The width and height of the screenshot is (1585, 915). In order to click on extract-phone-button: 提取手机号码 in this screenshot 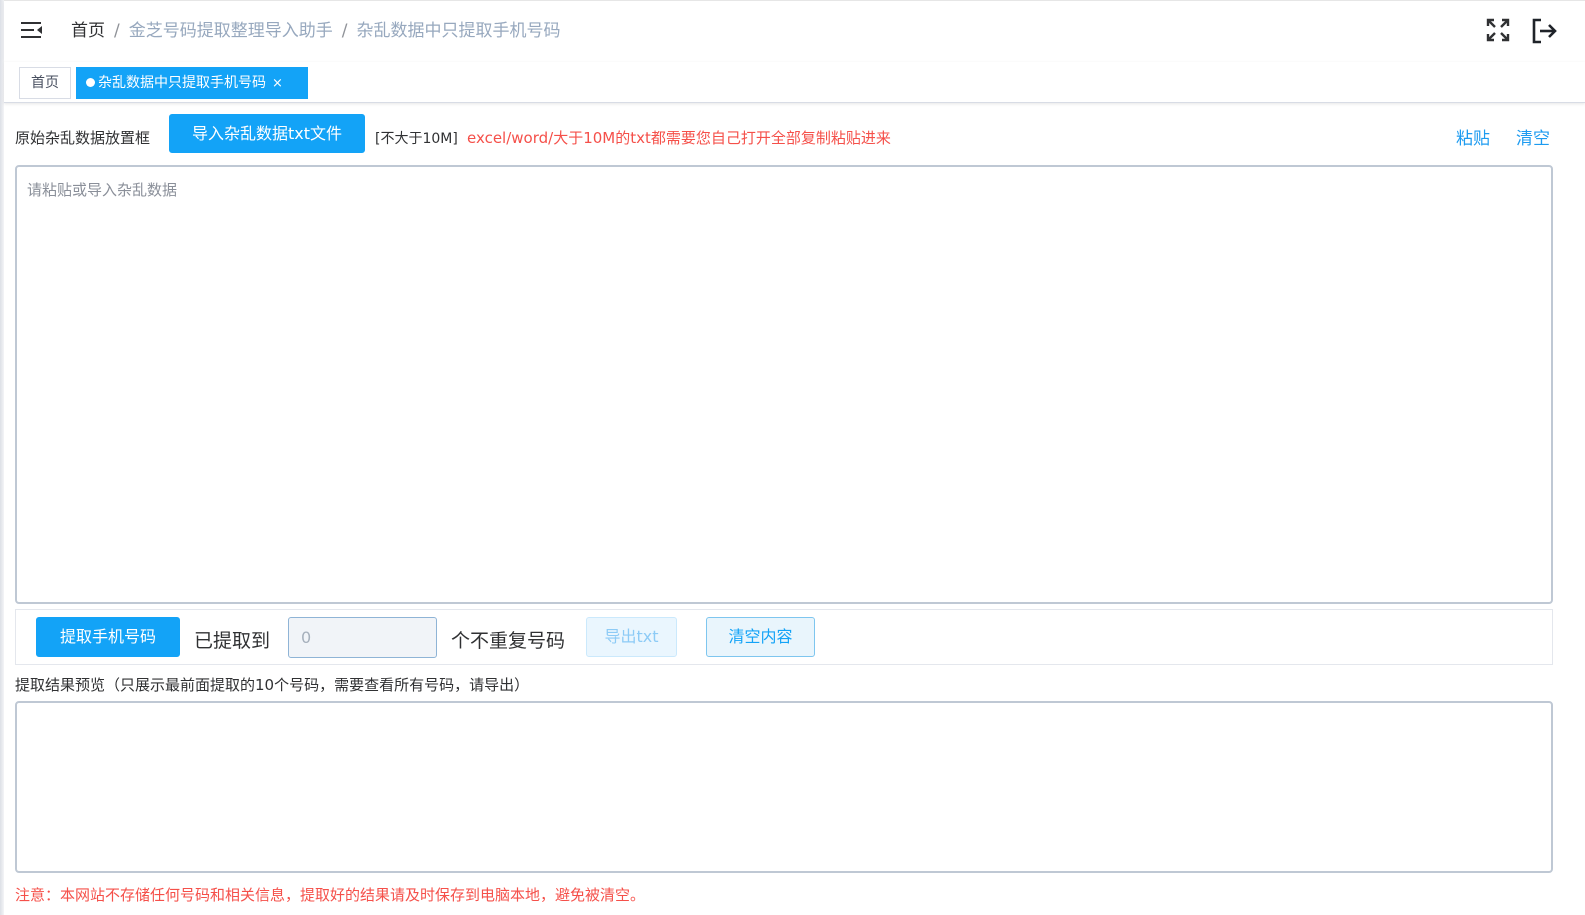, I will do `click(108, 637)`.